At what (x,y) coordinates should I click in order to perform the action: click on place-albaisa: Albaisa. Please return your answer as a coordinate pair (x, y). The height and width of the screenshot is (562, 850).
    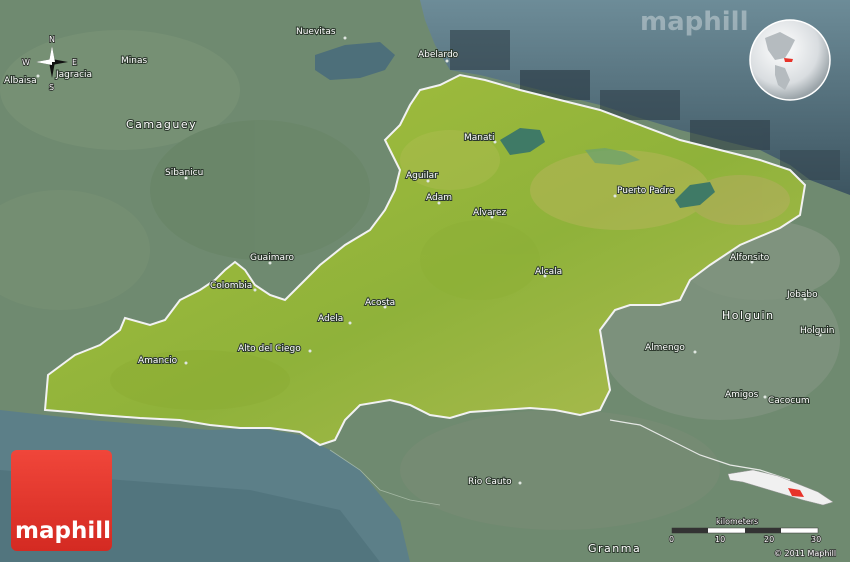
    Looking at the image, I should click on (20, 81).